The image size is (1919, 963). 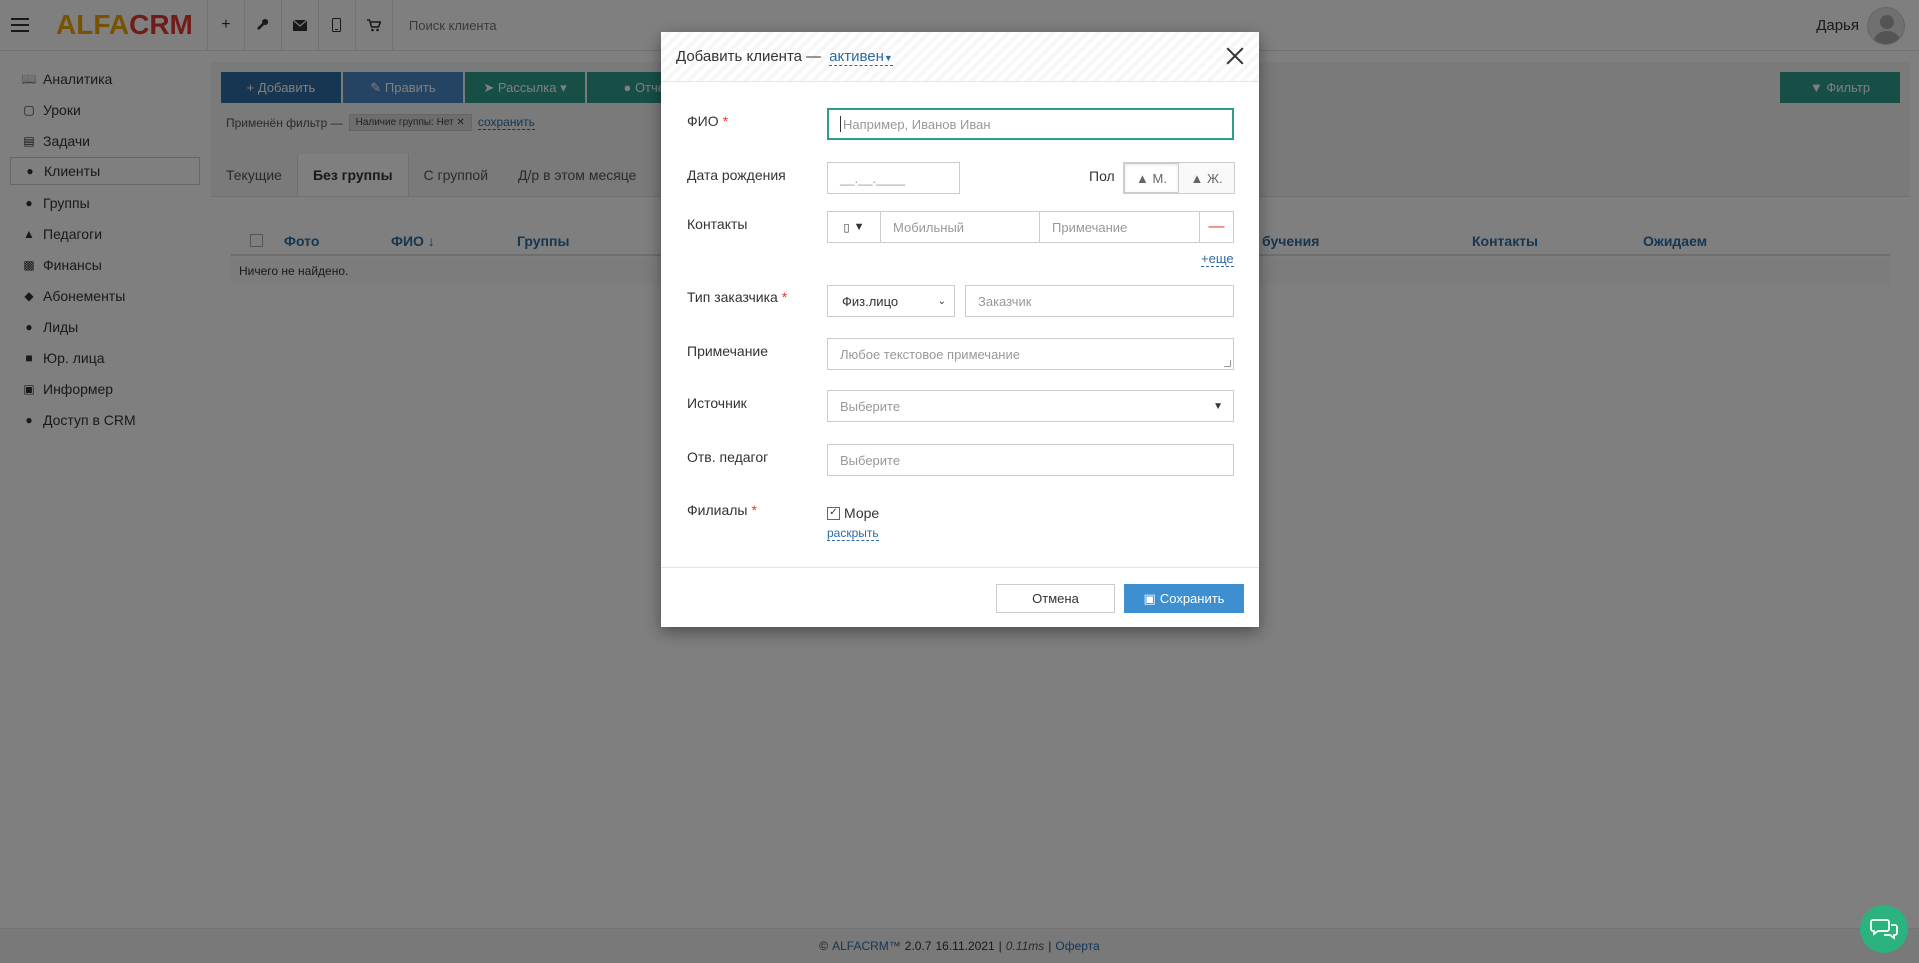 I want to click on contact-note-placeholder: Примечание, so click(x=1090, y=227).